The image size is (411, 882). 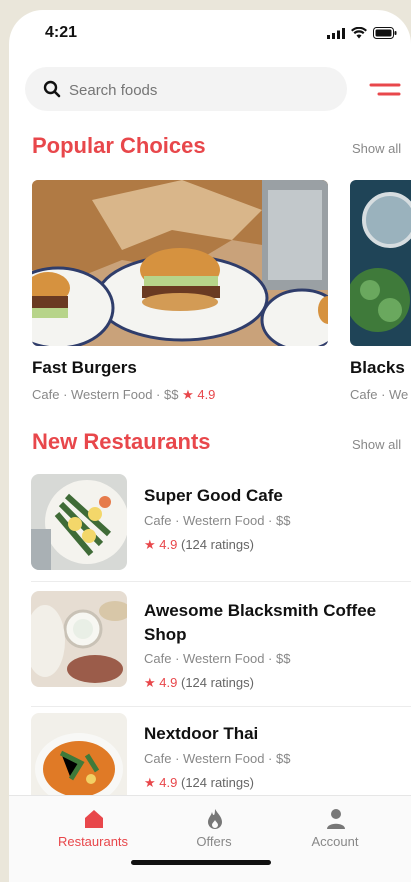 What do you see at coordinates (336, 33) in the screenshot?
I see `signal-icon` at bounding box center [336, 33].